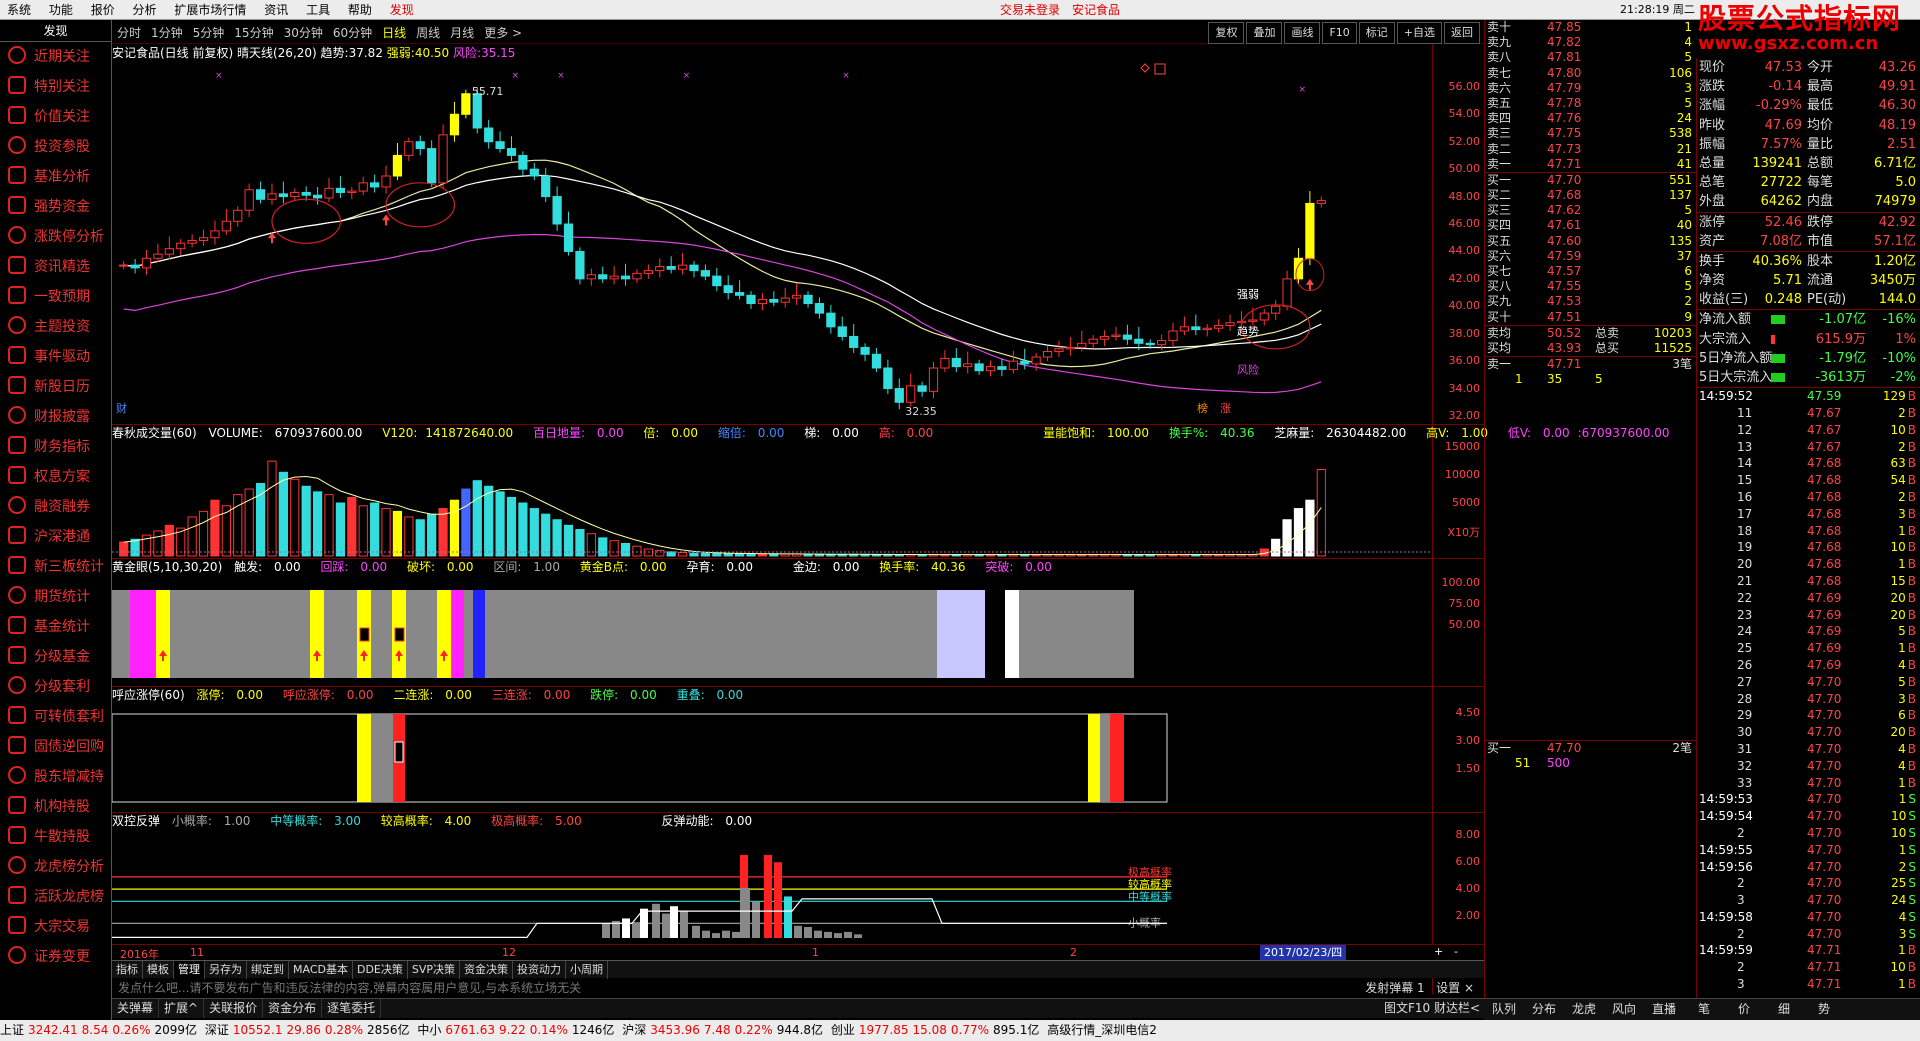  Describe the element at coordinates (1455, 988) in the screenshot. I see `danmaku-settings-button: 设置 ×` at that location.